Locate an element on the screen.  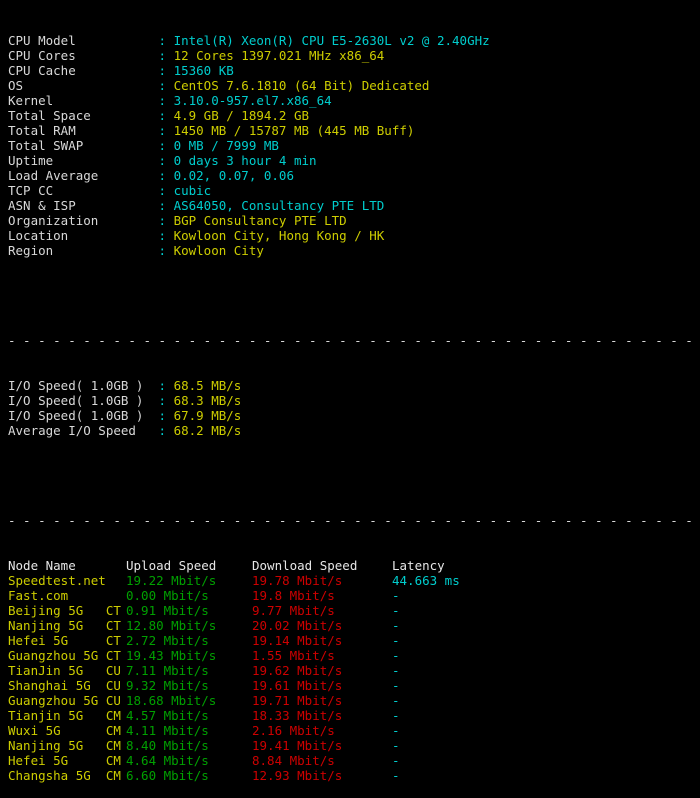
info-row: Total SWAP : 0 MB / 7999 MB is located at coordinates (354, 145).